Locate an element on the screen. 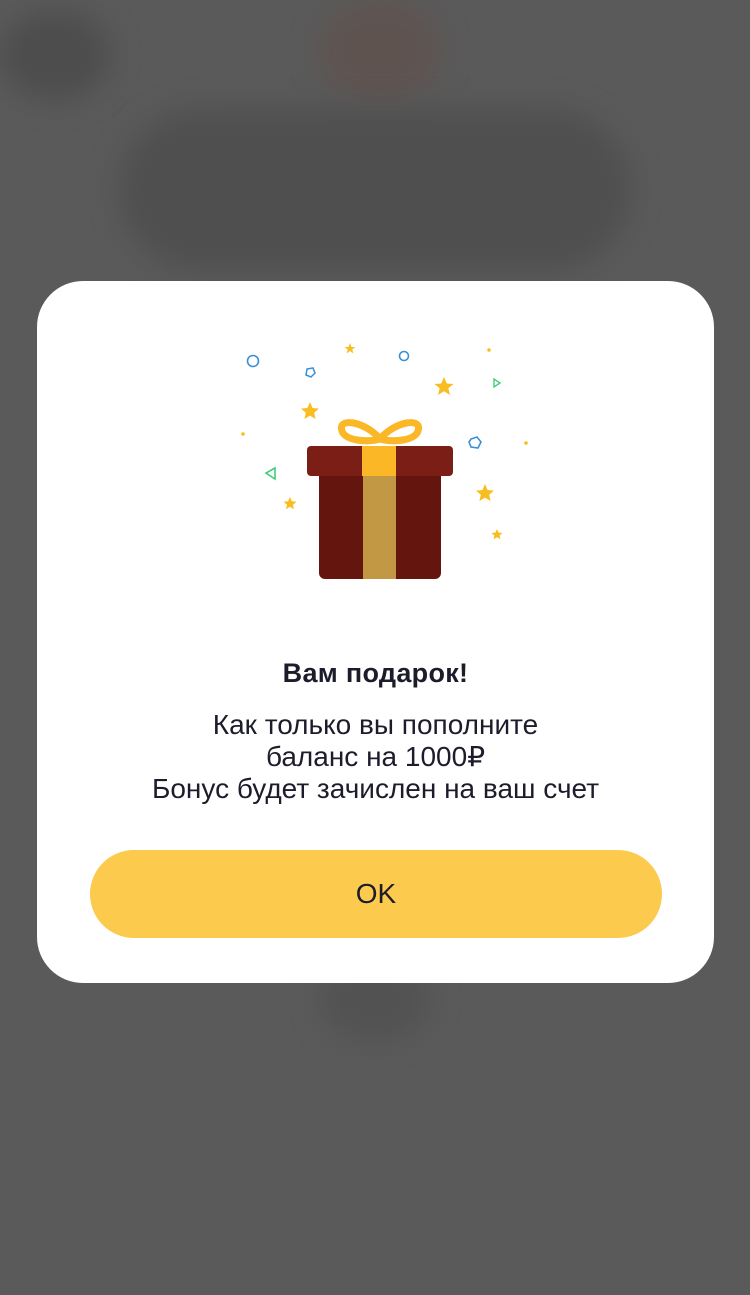  gift-icon is located at coordinates (384, 461).